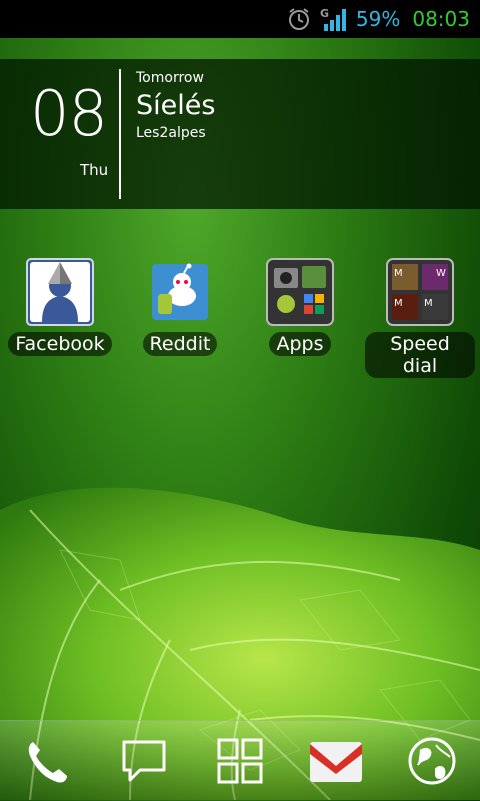  Describe the element at coordinates (176, 105) in the screenshot. I see `widget-city: Síelés` at that location.